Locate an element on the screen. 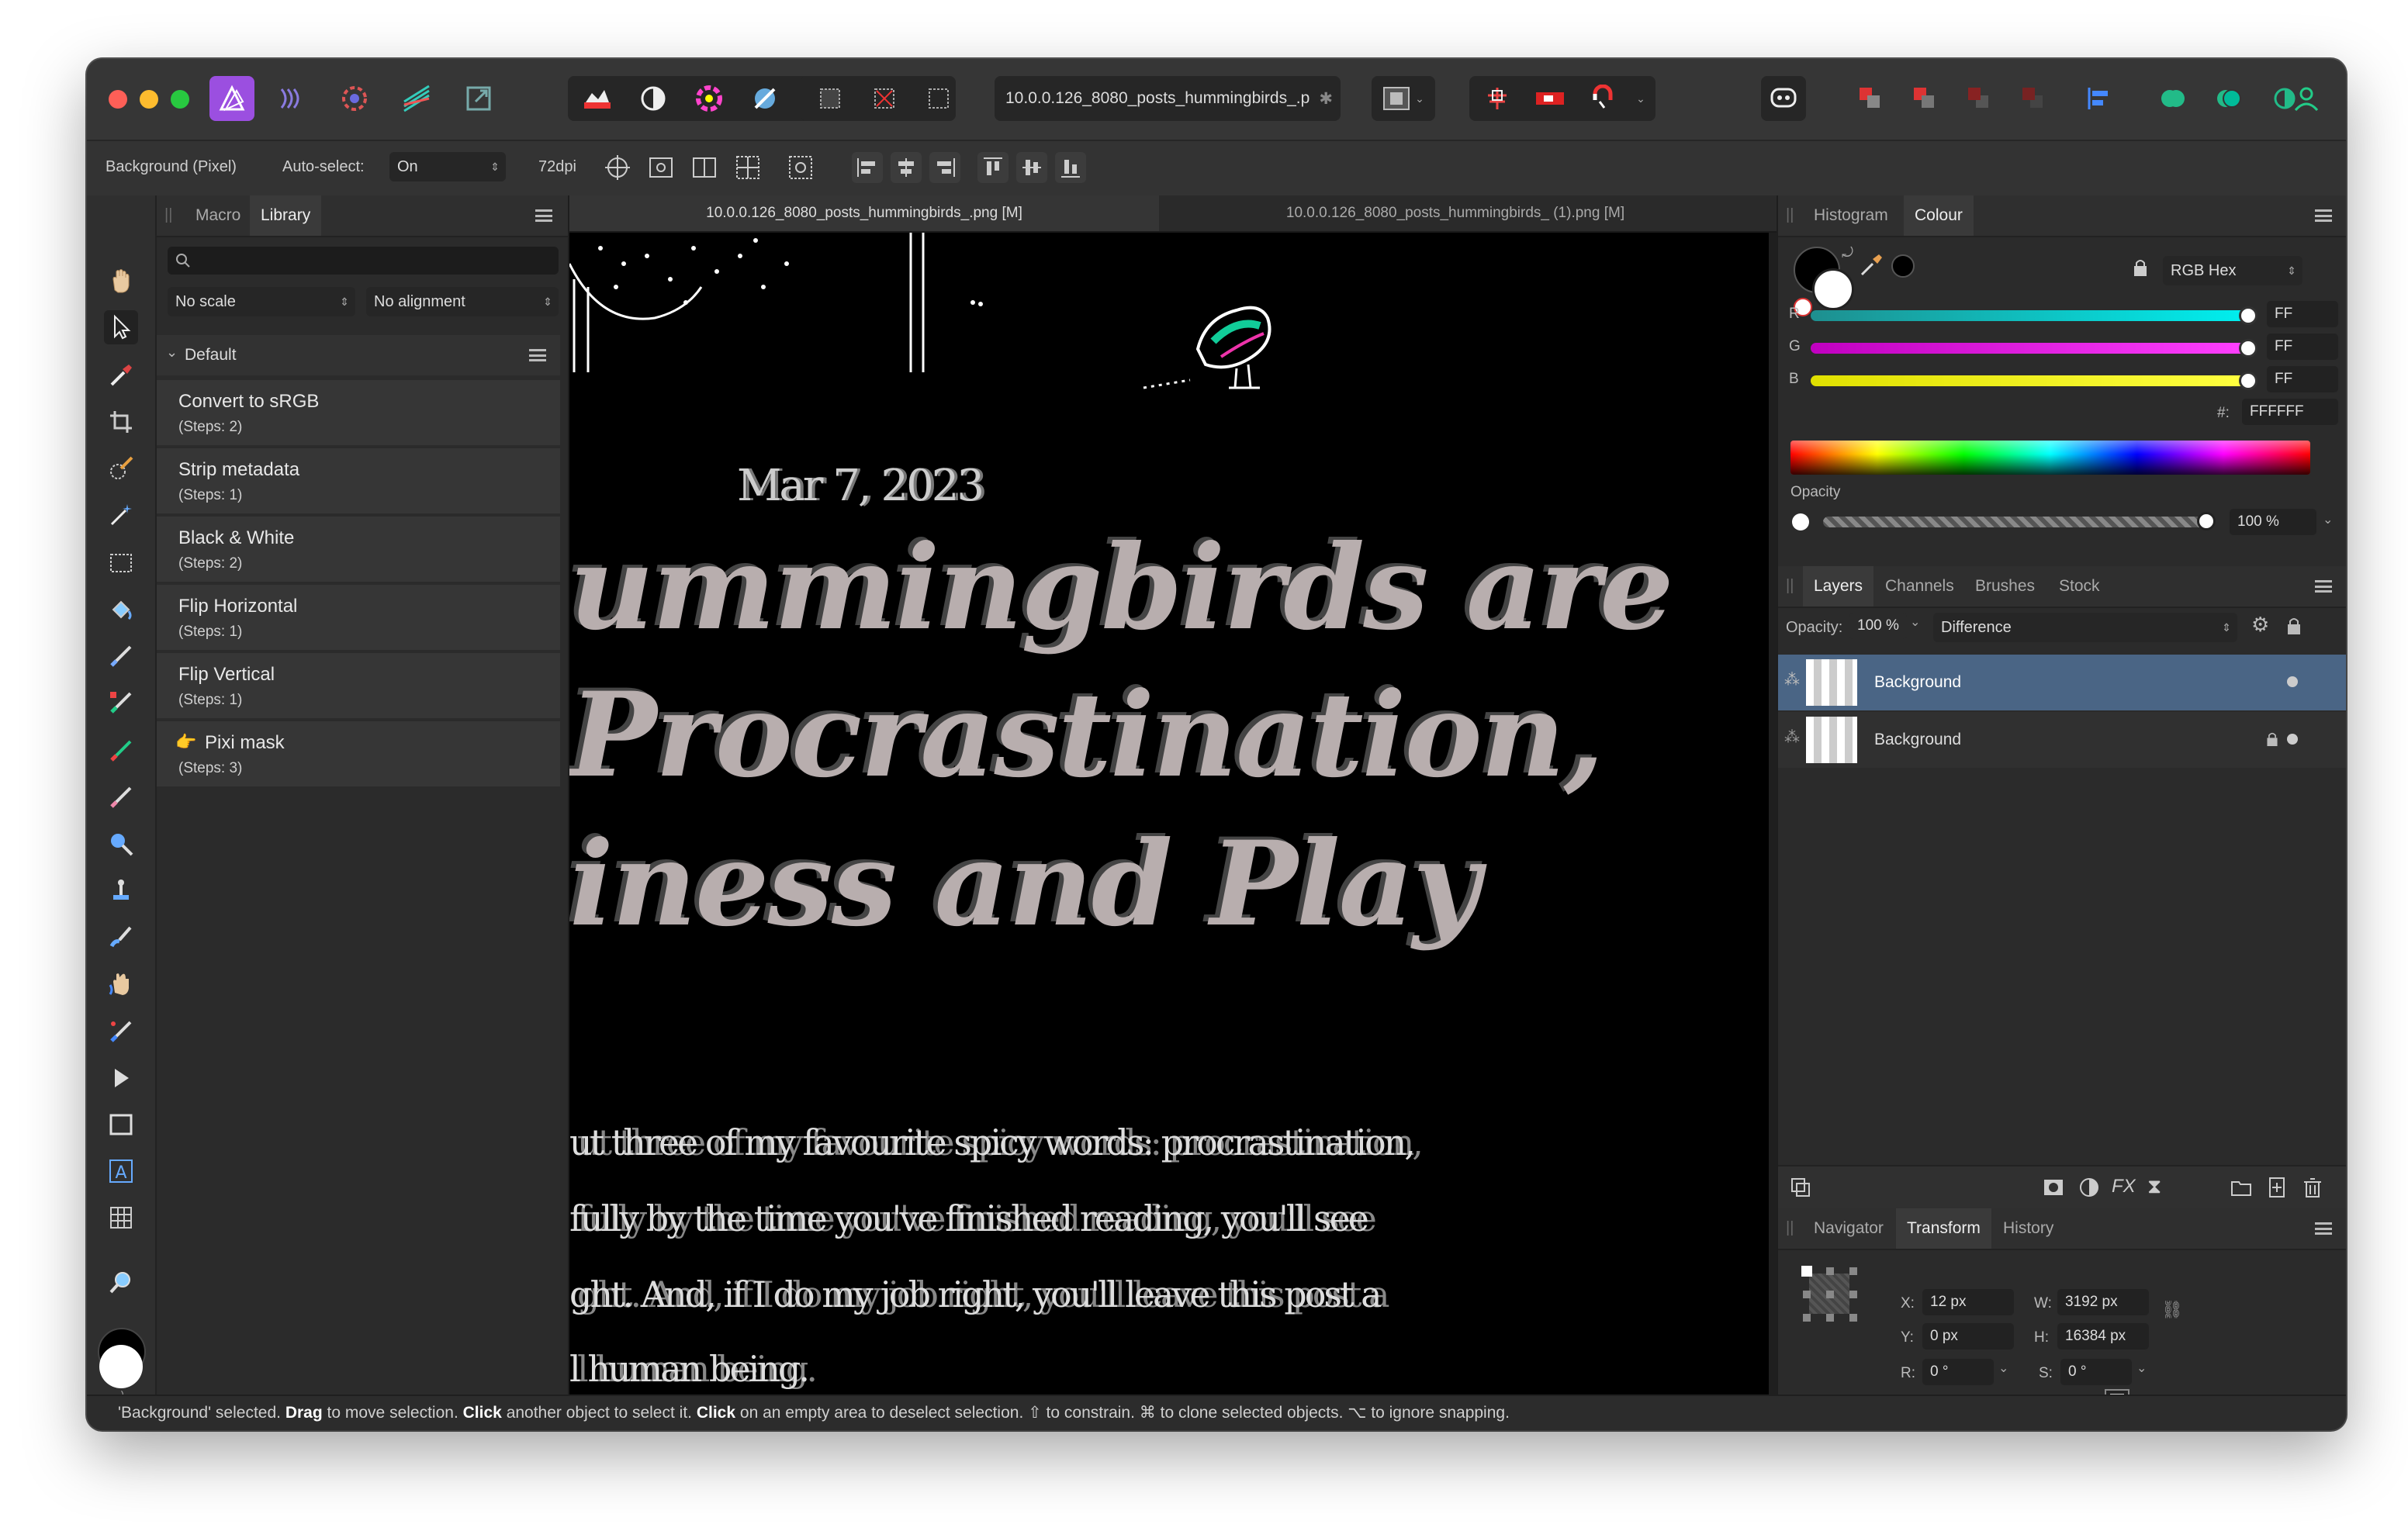  channel-r-thumb is located at coordinates (2248, 315).